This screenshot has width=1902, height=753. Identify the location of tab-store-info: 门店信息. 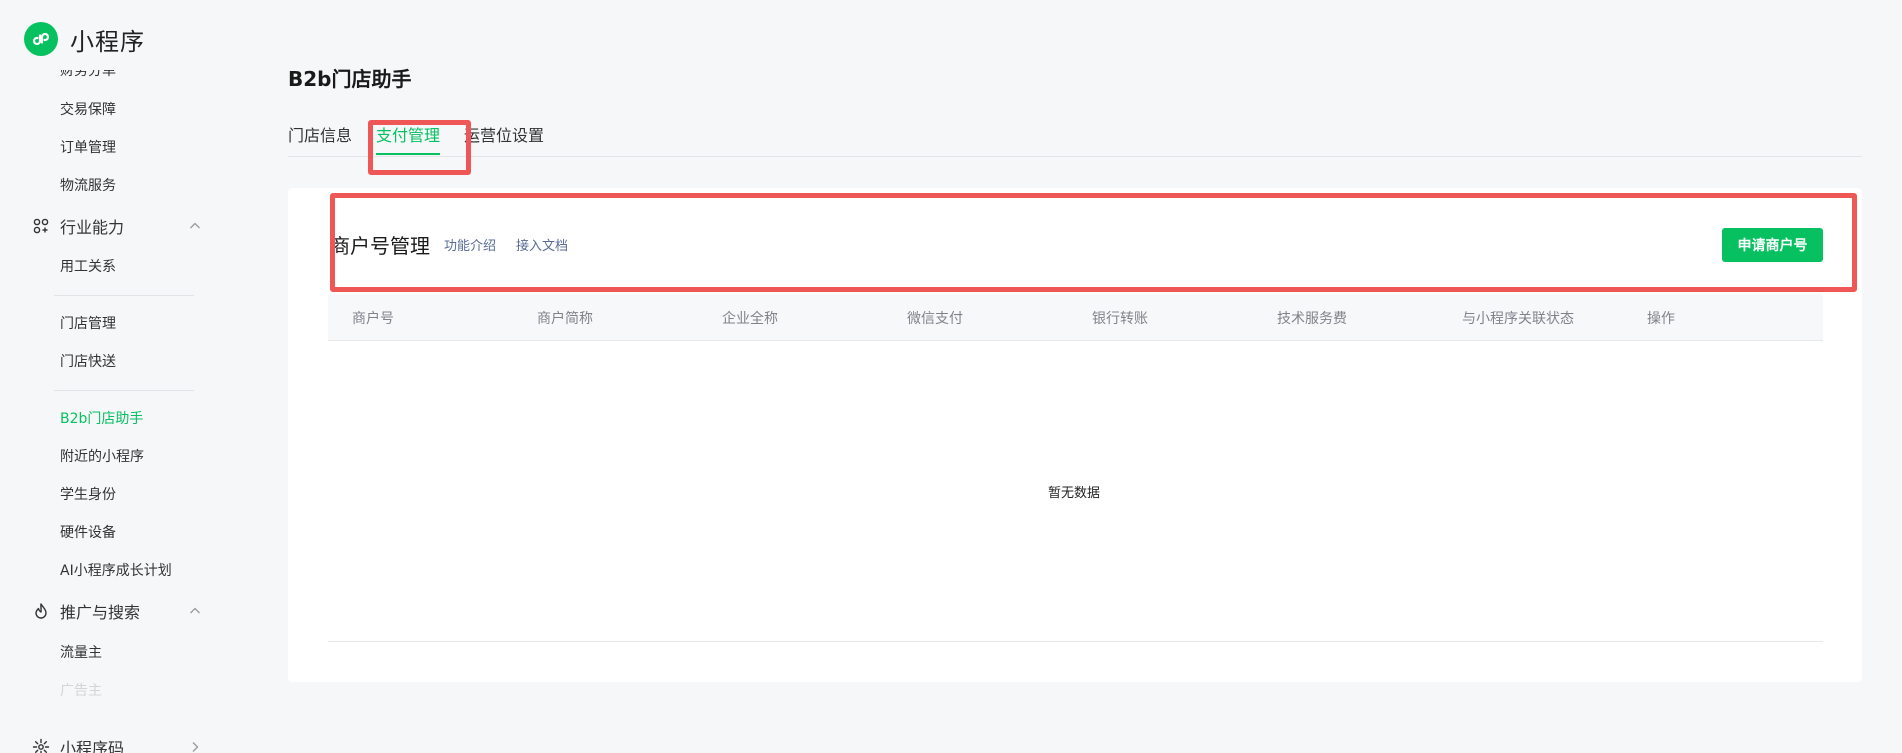
(320, 136).